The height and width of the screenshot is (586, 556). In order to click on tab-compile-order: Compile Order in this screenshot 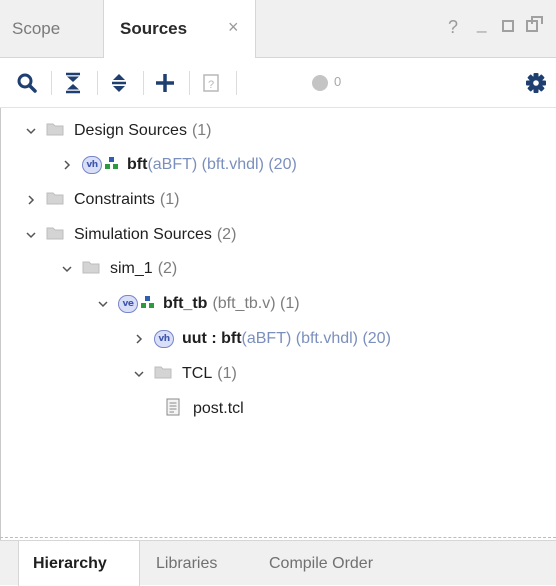, I will do `click(321, 563)`.